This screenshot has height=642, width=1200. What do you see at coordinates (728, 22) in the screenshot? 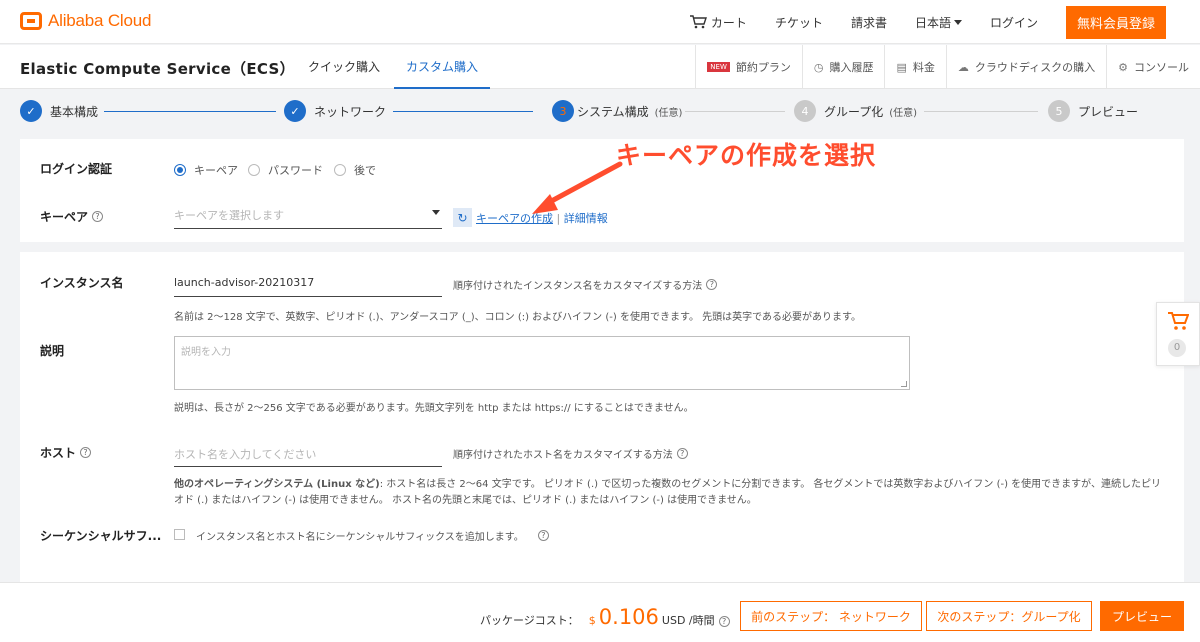
I see `cart-label: カート` at bounding box center [728, 22].